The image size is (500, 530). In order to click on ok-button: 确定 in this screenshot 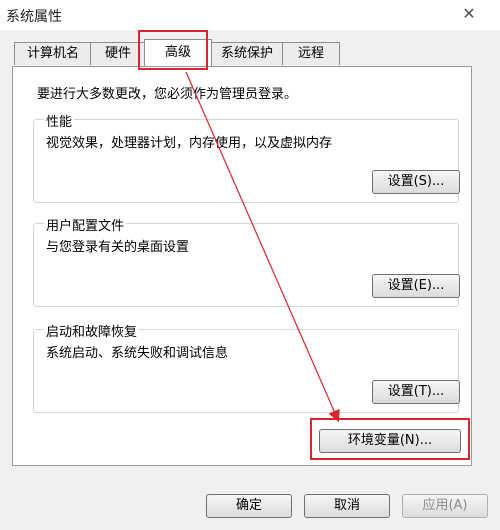, I will do `click(249, 506)`.